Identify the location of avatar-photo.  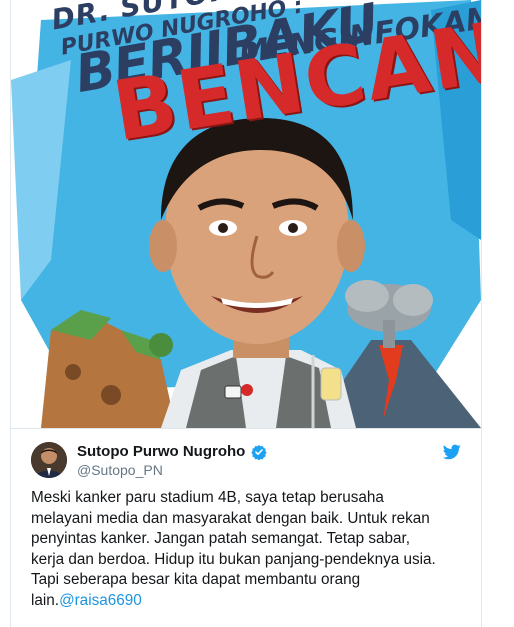
(49, 460).